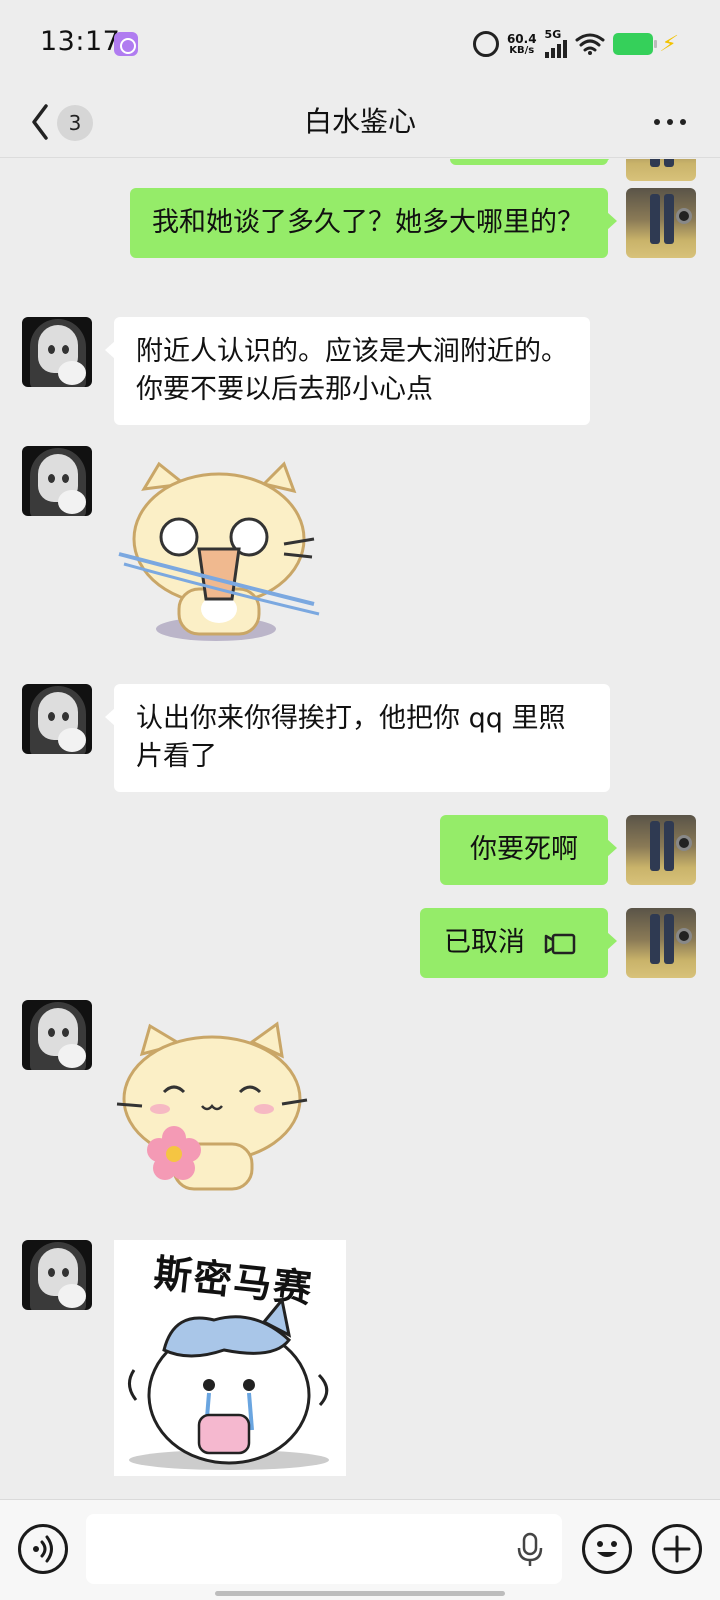 The height and width of the screenshot is (1600, 720). I want to click on network-speed: 60.4 KB/s, so click(521, 43).